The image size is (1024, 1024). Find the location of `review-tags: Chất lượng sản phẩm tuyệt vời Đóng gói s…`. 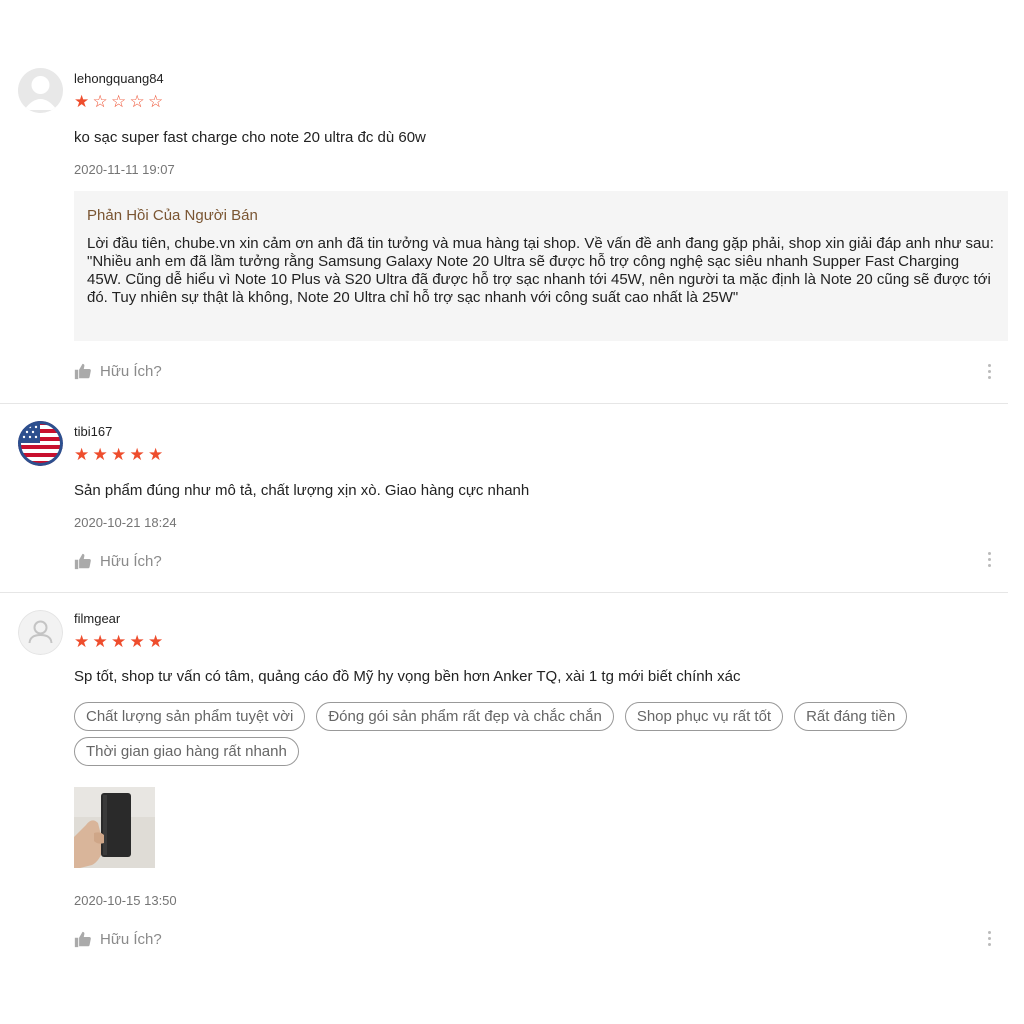

review-tags: Chất lượng sản phẩm tuyệt vời Đóng gói s… is located at coordinates (534, 734).